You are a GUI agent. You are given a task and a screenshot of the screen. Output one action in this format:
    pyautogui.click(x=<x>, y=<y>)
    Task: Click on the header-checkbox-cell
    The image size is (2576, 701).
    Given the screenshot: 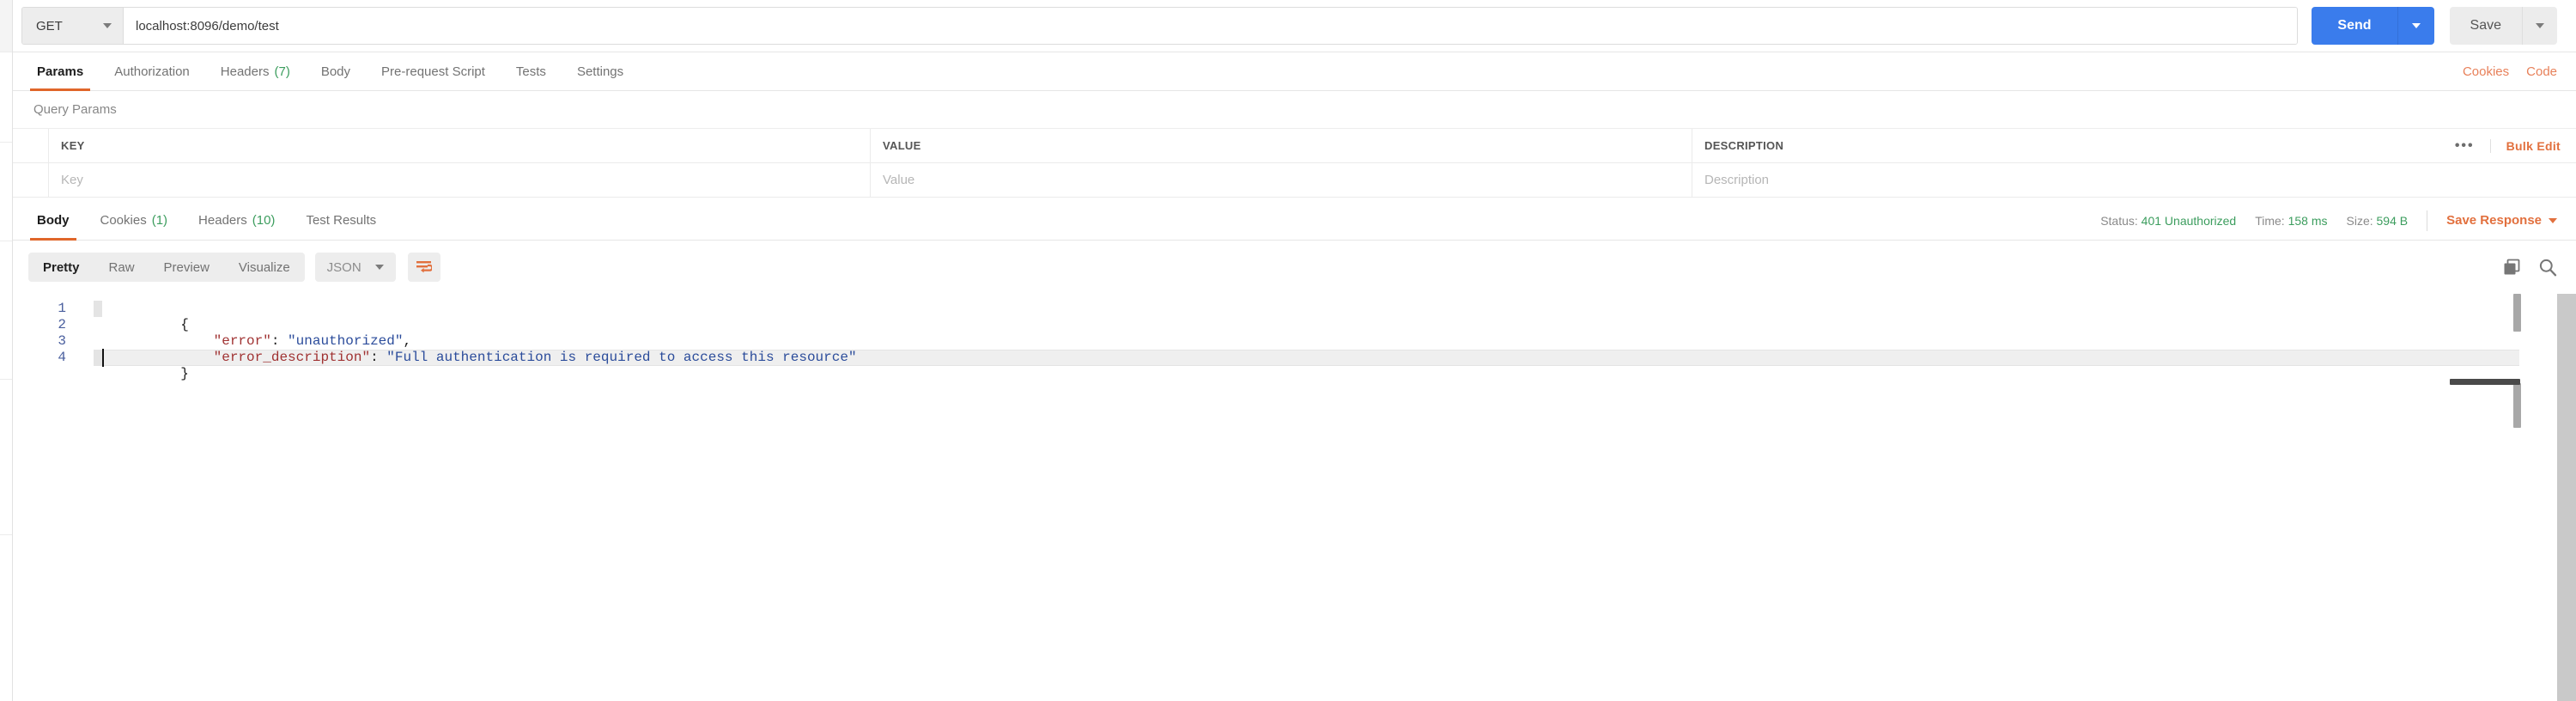 What is the action you would take?
    pyautogui.click(x=31, y=145)
    